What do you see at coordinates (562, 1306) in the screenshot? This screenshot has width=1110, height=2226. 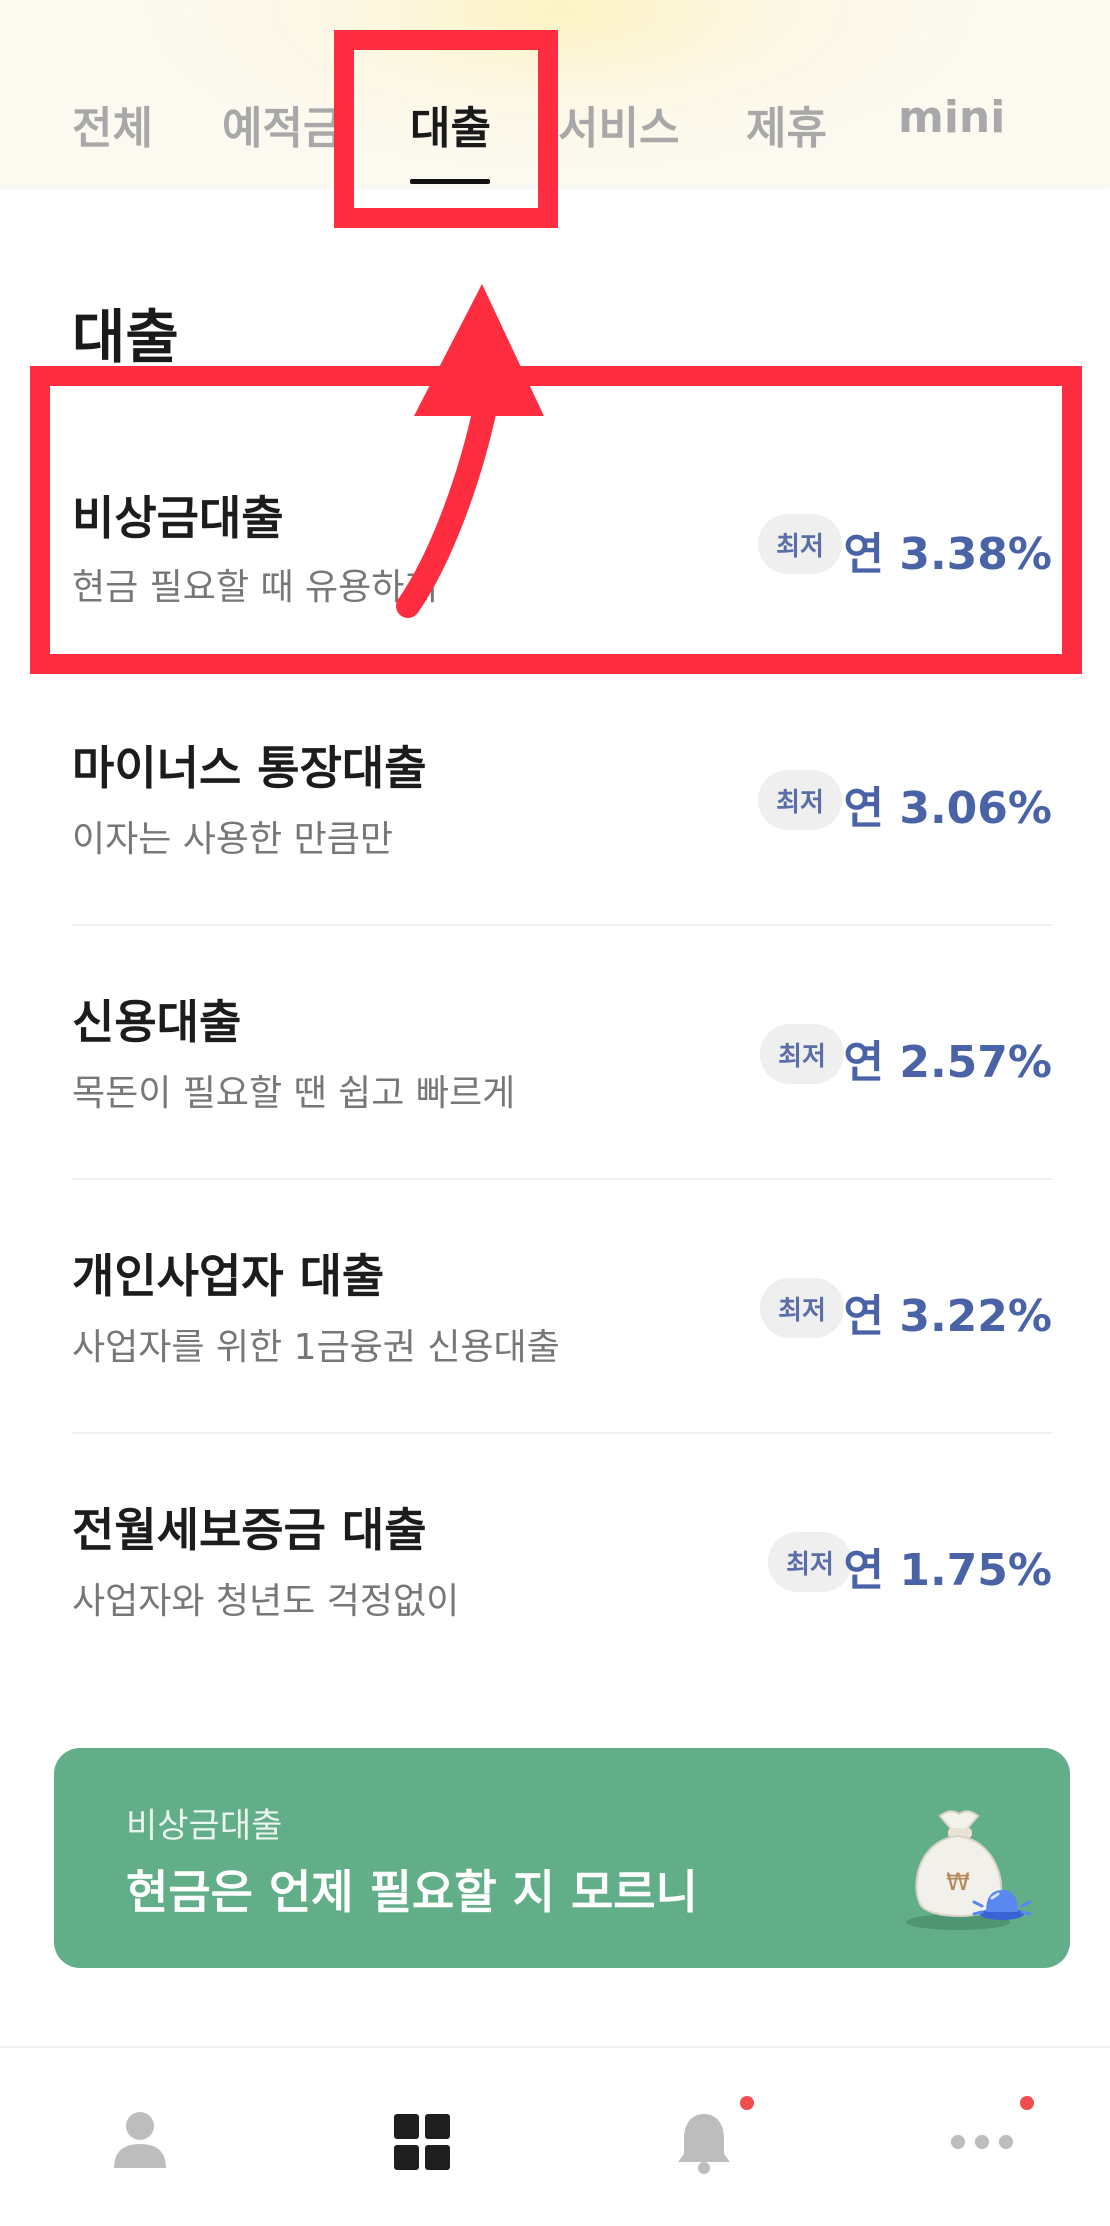 I see `loan-item-business: 개인사업자 대출 사업자를 위한 1금융권 신용대출 최저 연 3.22%` at bounding box center [562, 1306].